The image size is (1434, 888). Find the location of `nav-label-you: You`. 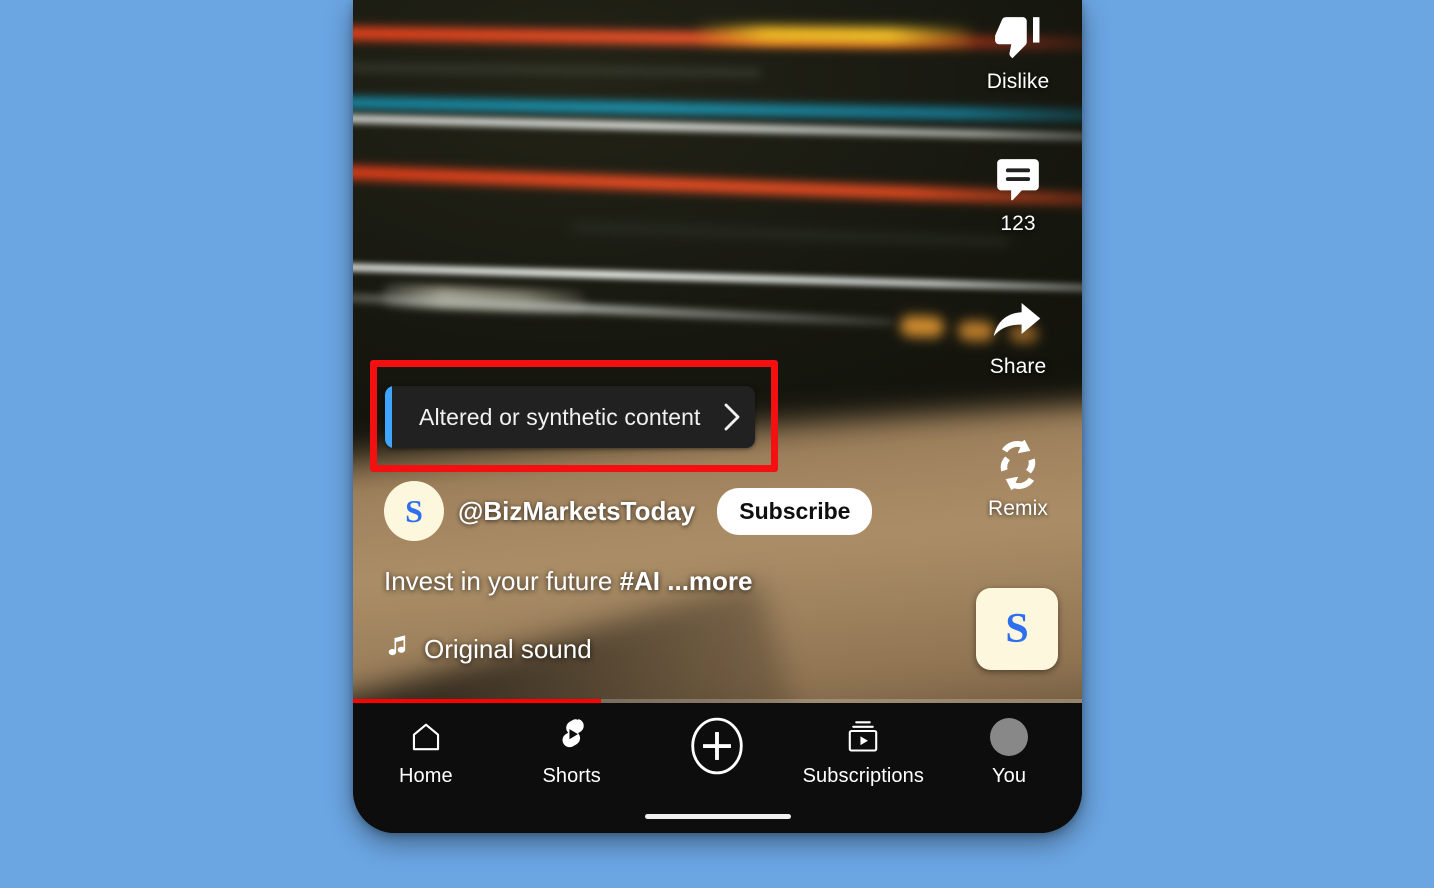

nav-label-you: You is located at coordinates (1009, 776).